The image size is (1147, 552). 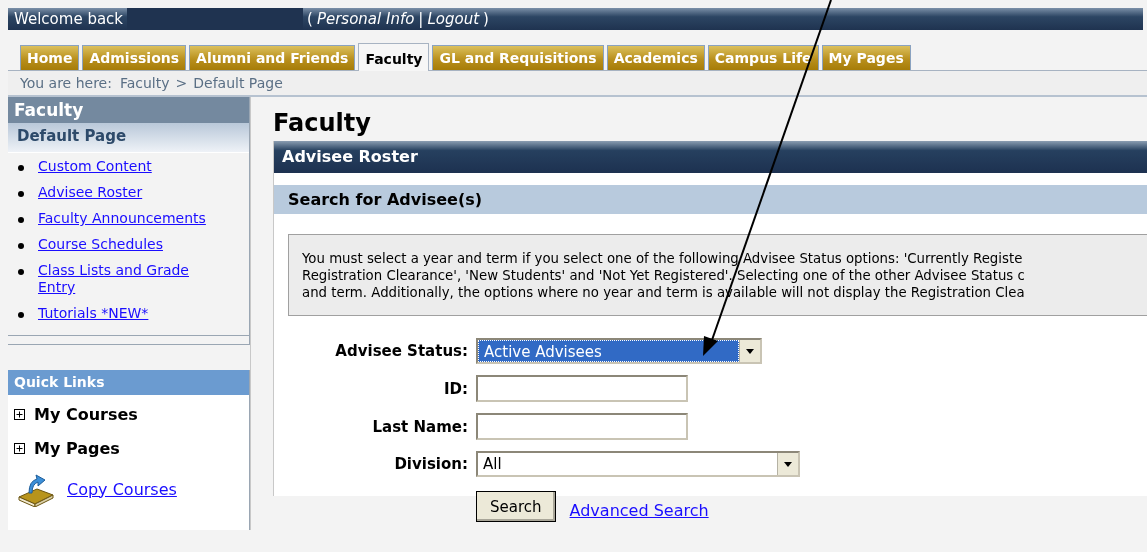 What do you see at coordinates (128, 110) in the screenshot?
I see `sidebar-title: Faculty` at bounding box center [128, 110].